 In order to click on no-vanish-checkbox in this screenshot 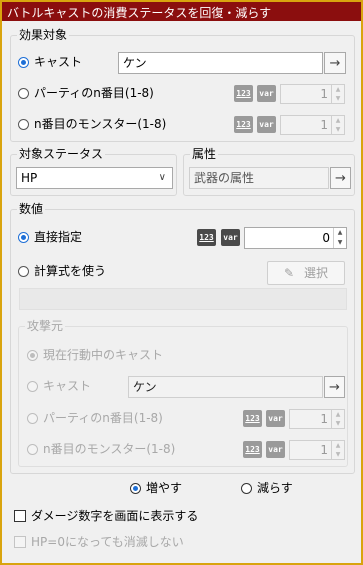, I will do `click(20, 542)`.